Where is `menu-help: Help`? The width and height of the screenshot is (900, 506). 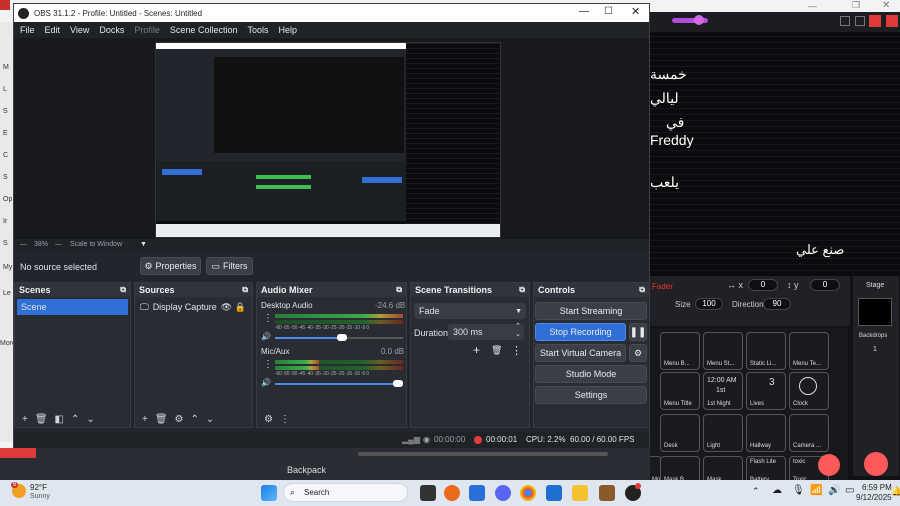
menu-help: Help is located at coordinates (287, 30).